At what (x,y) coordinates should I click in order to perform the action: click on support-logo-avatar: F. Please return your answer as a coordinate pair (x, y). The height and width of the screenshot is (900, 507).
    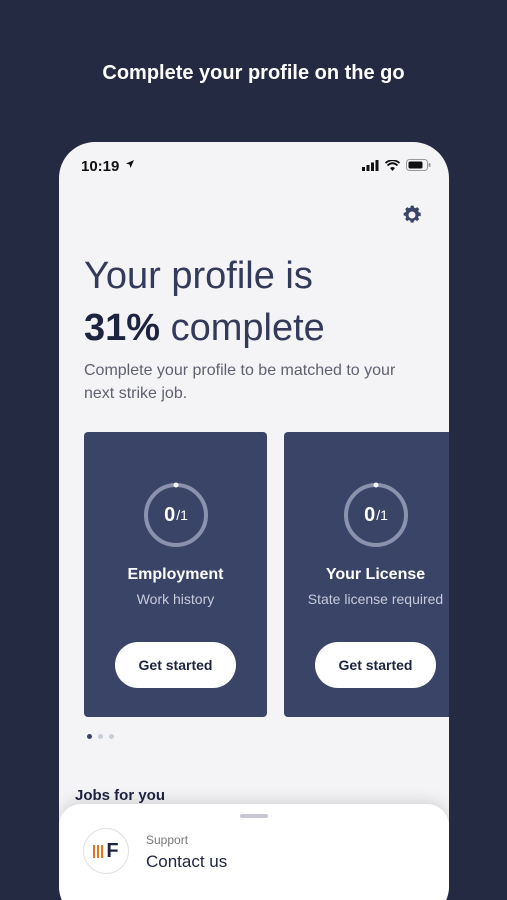
    Looking at the image, I should click on (106, 851).